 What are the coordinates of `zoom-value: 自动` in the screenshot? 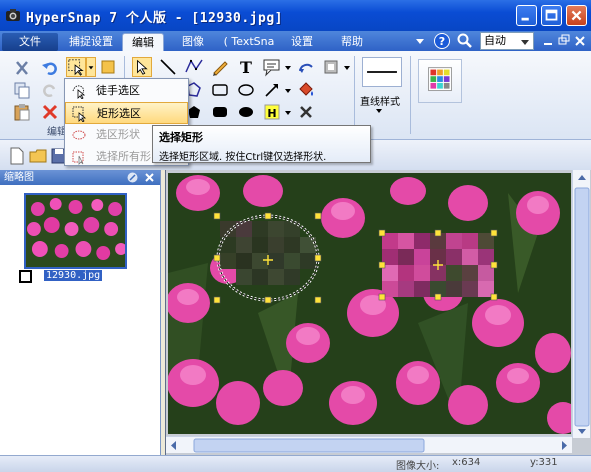 It's located at (495, 40).